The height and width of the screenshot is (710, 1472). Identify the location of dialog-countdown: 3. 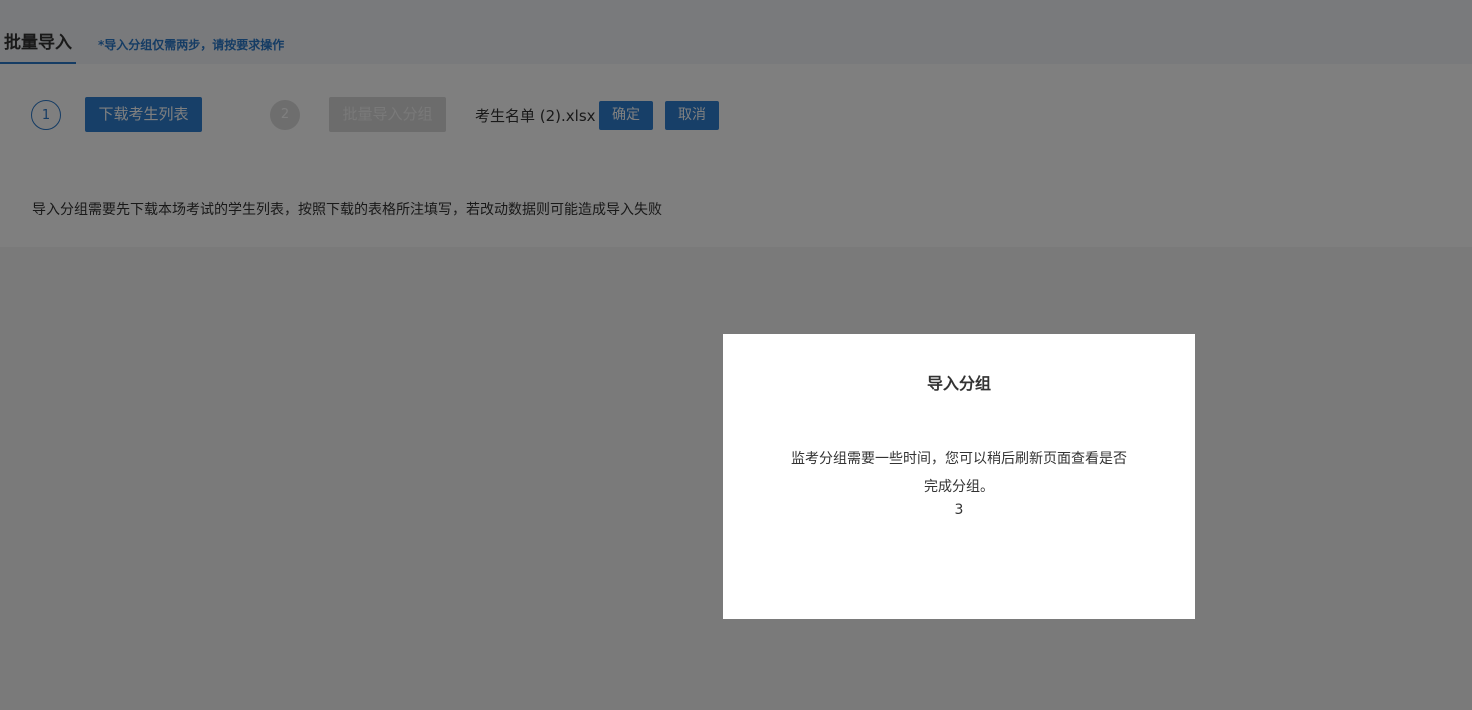
(959, 510).